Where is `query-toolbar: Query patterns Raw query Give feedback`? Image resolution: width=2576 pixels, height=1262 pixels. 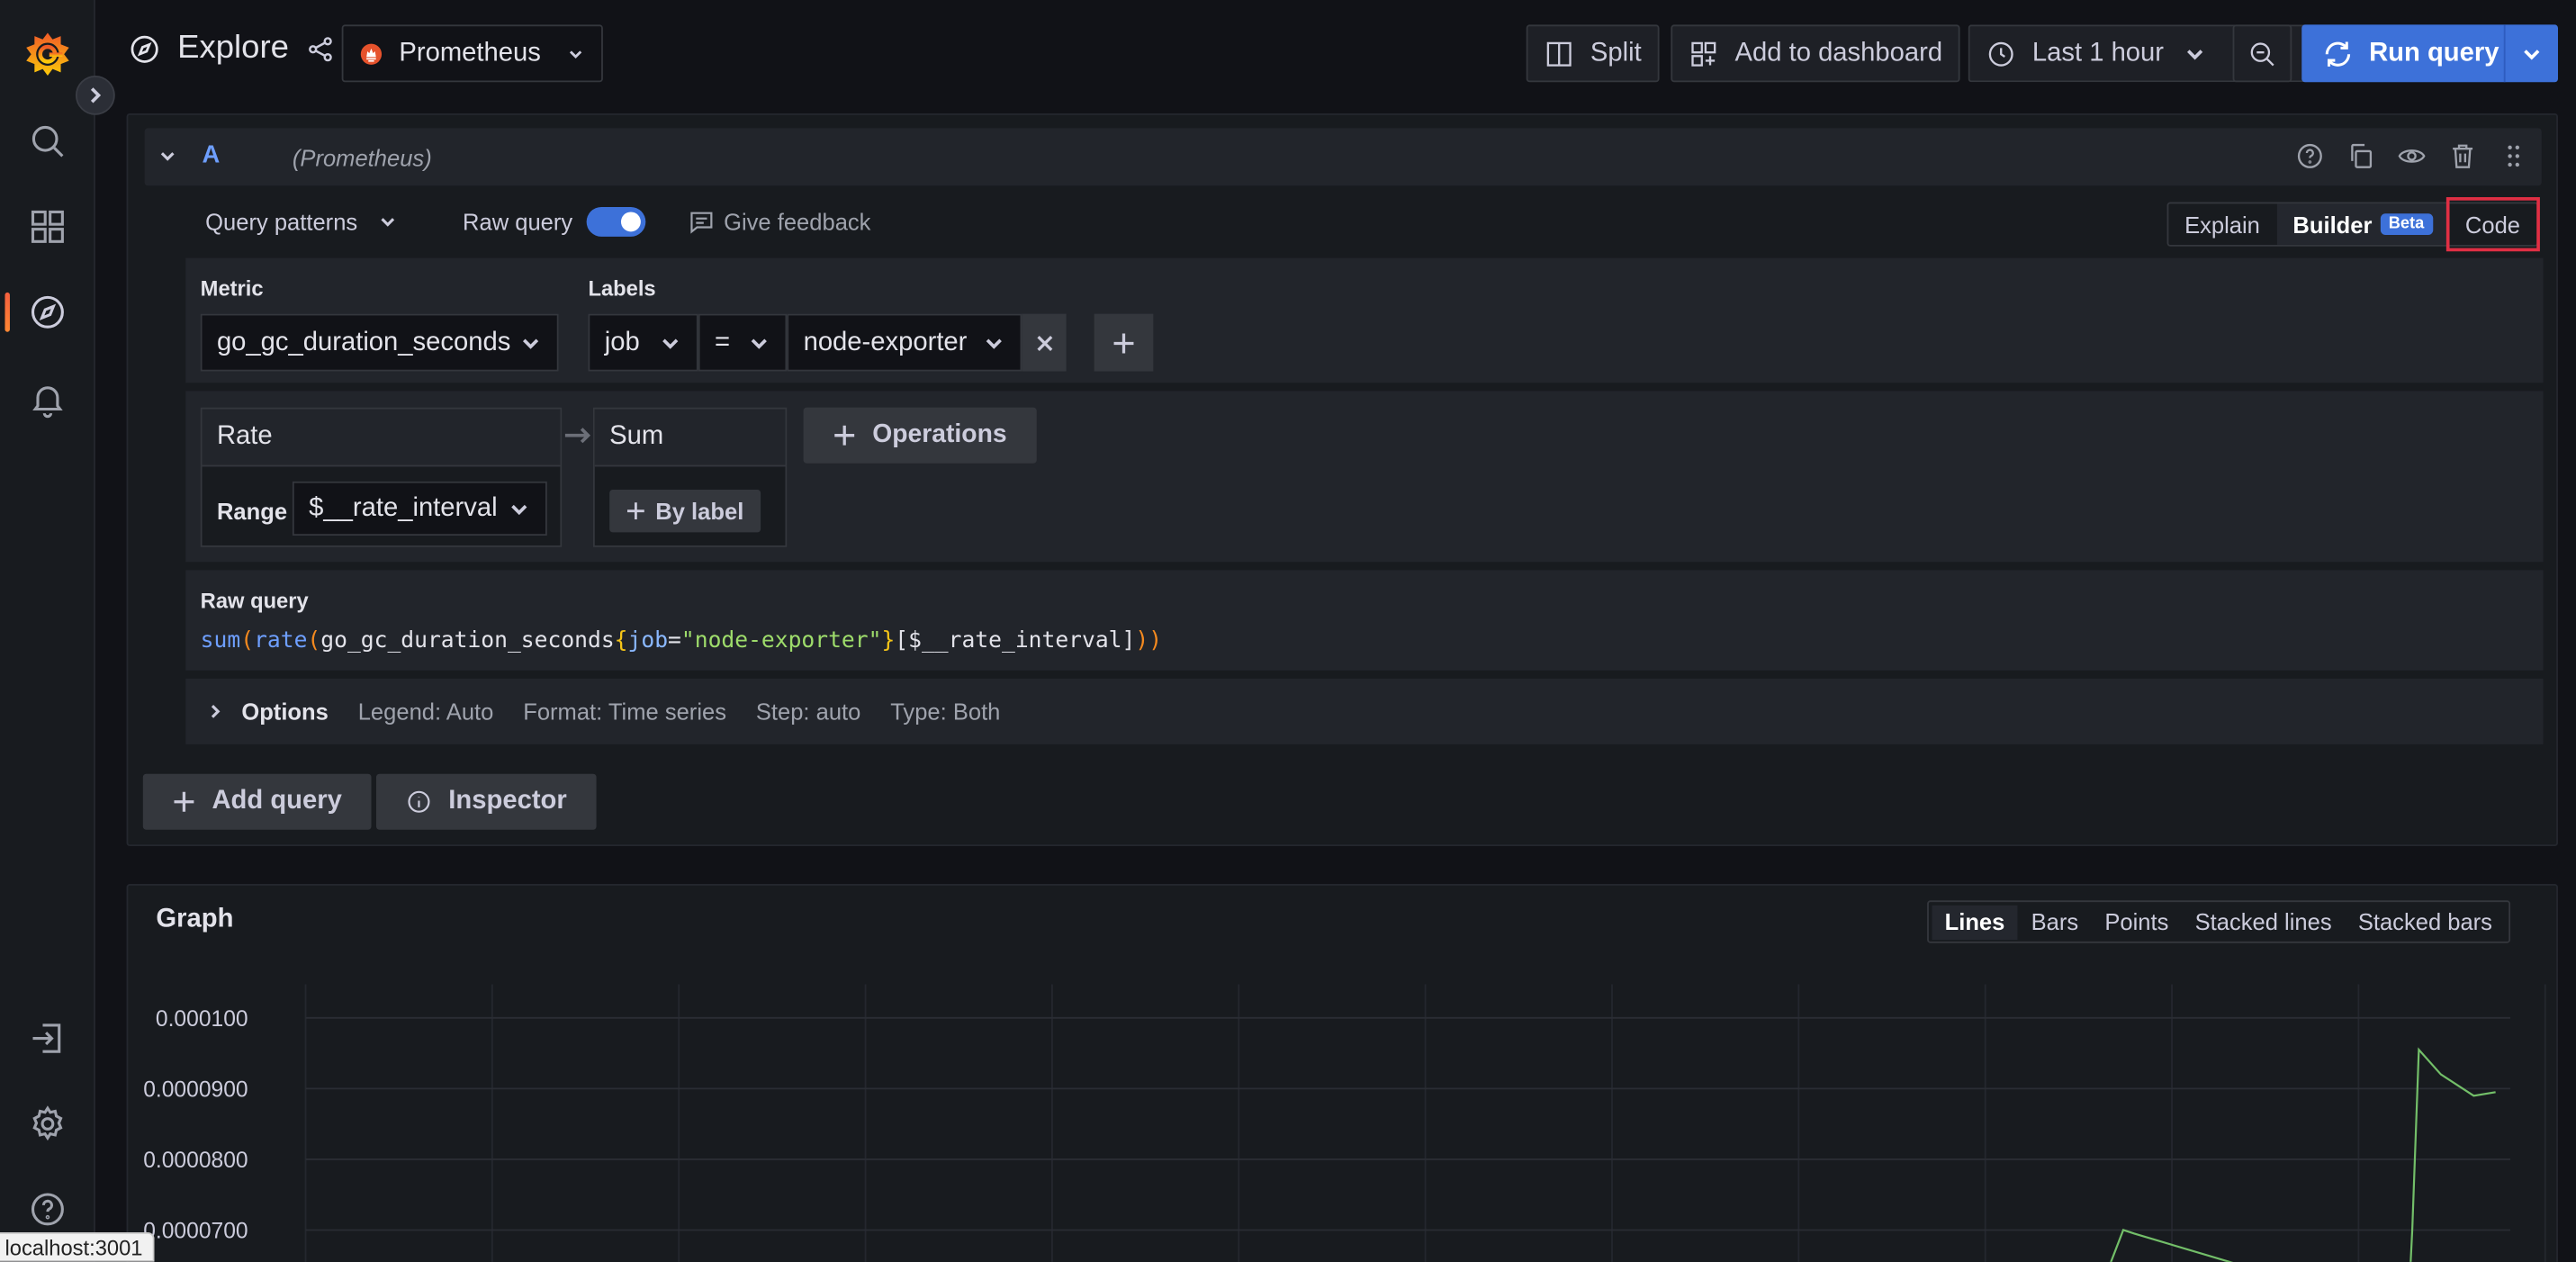
query-toolbar: Query patterns Raw query Give feedback is located at coordinates (537, 222).